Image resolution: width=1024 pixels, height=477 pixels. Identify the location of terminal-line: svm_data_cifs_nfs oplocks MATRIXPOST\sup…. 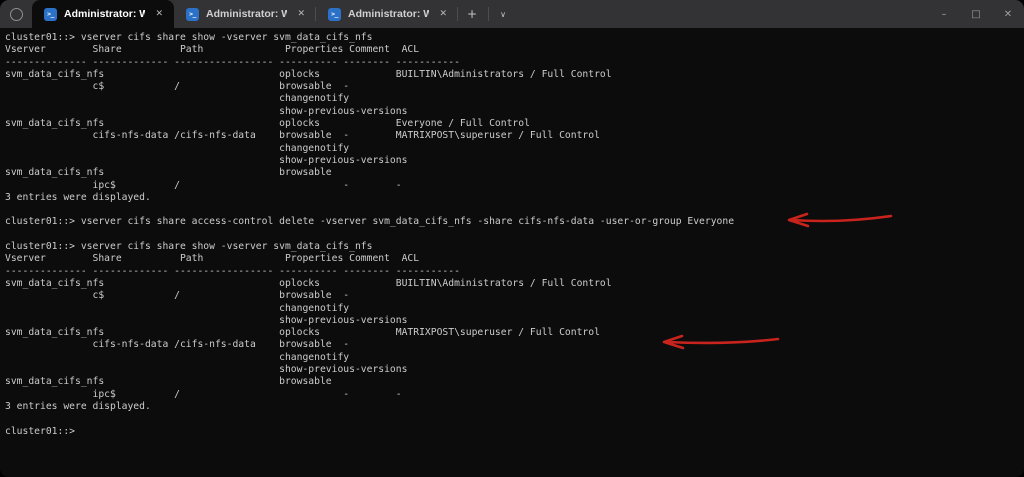
(302, 333).